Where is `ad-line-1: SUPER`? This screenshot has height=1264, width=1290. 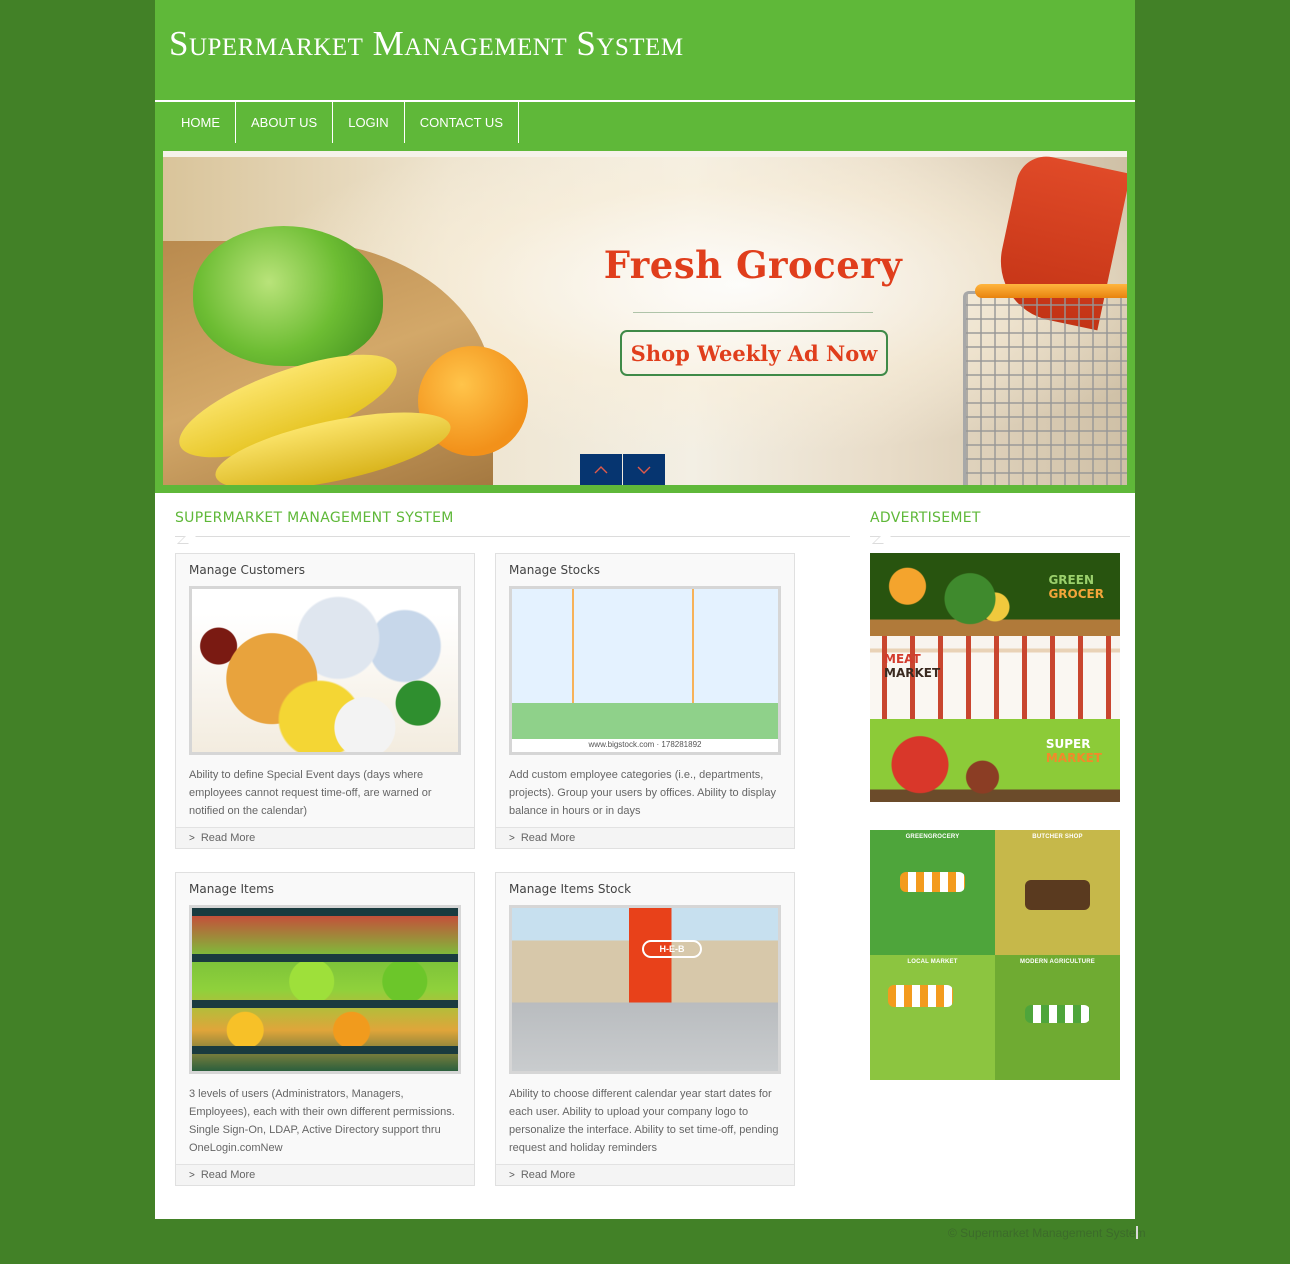 ad-line-1: SUPER is located at coordinates (1068, 744).